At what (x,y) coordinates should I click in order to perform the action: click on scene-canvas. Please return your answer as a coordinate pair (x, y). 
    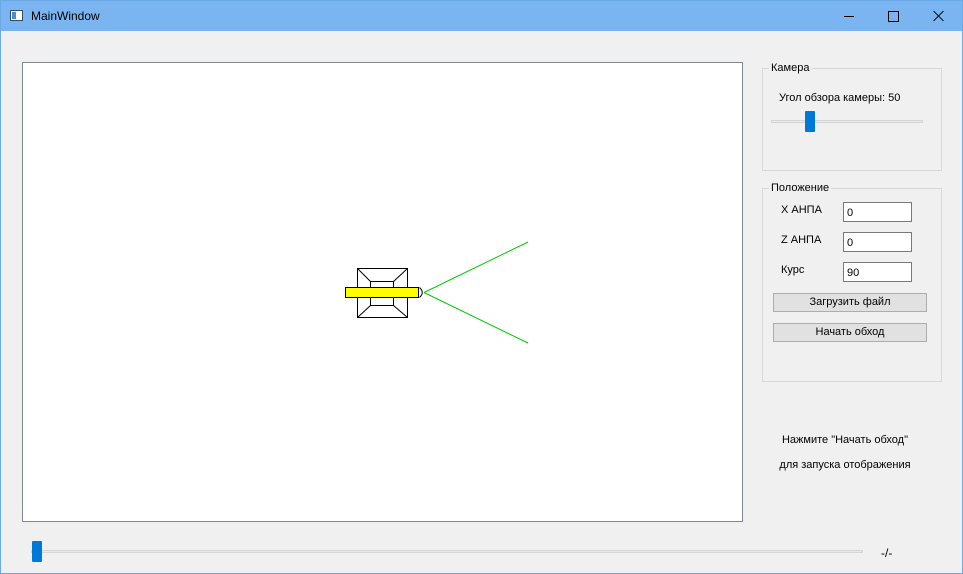
    Looking at the image, I should click on (437, 292).